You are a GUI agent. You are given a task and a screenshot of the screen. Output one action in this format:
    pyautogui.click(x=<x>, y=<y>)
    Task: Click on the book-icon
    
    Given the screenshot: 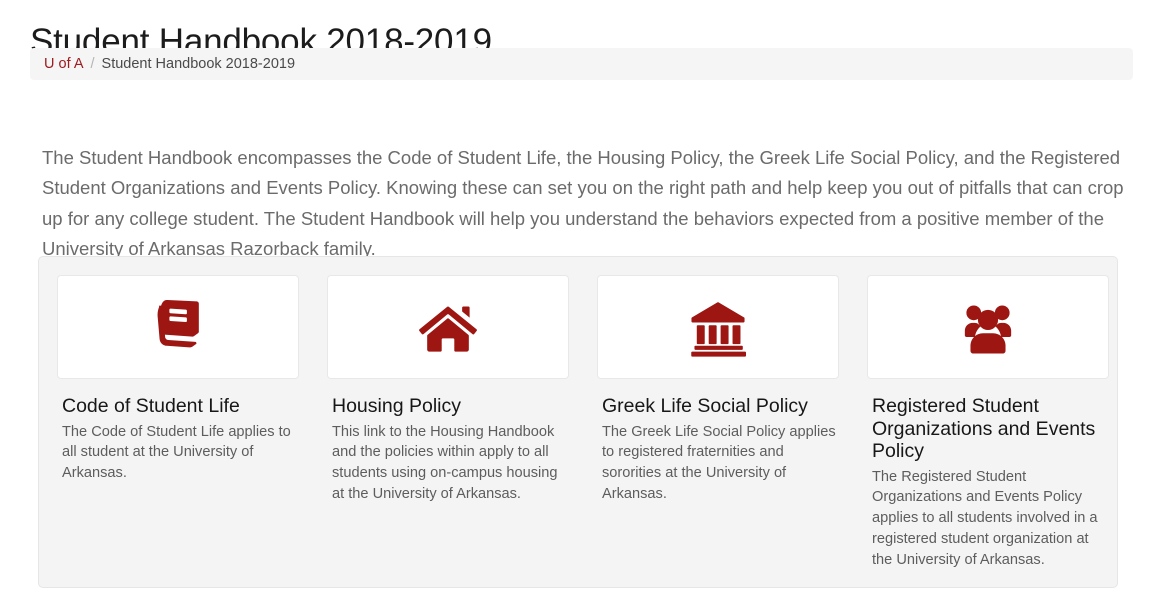 What is the action you would take?
    pyautogui.click(x=178, y=327)
    